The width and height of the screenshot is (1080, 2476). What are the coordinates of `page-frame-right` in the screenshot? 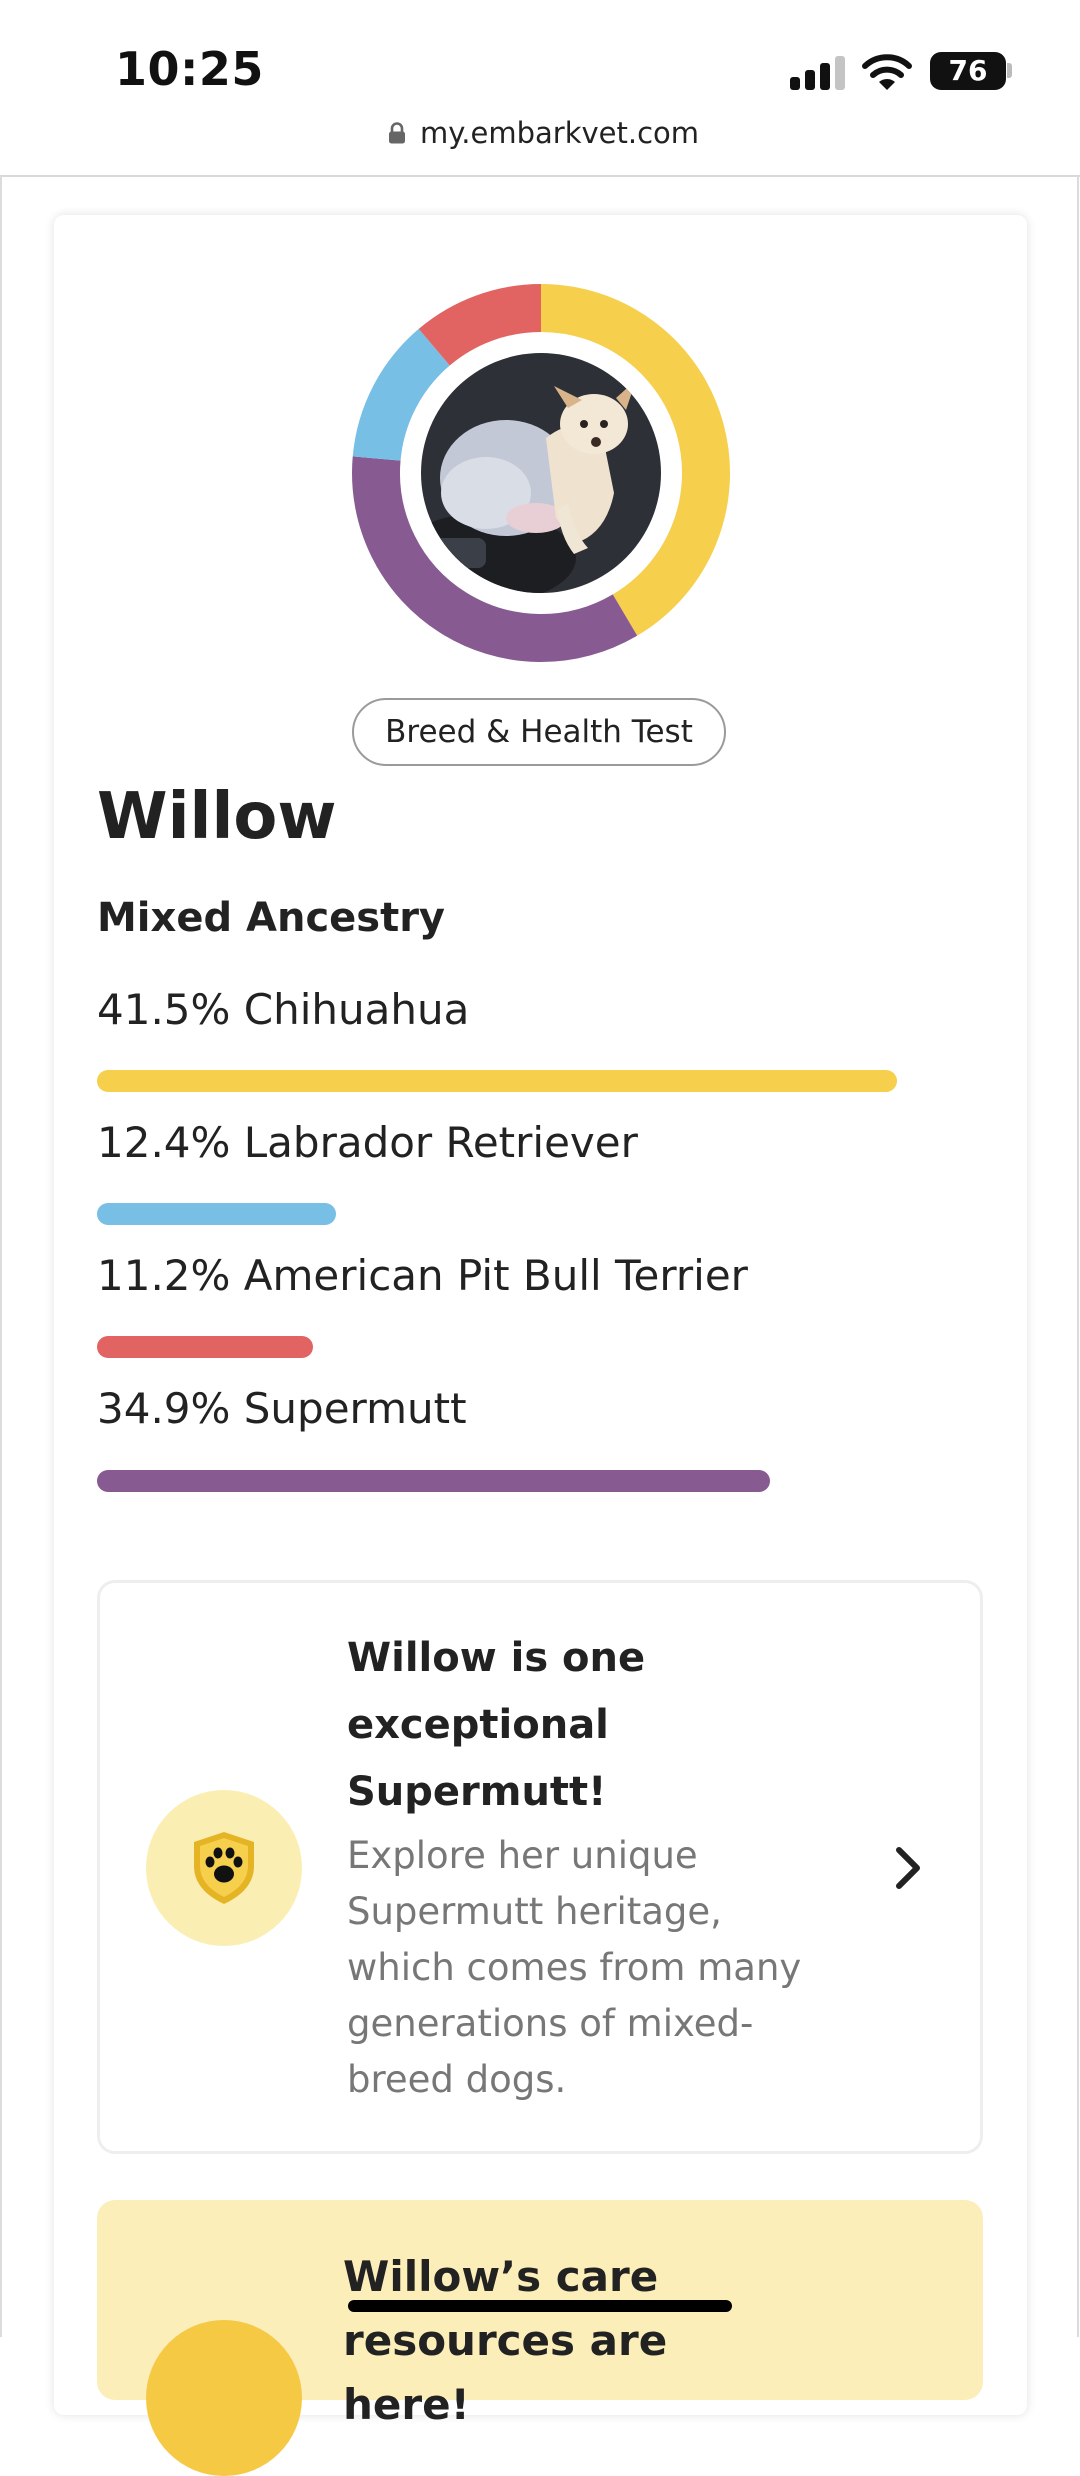 It's located at (1078, 1256).